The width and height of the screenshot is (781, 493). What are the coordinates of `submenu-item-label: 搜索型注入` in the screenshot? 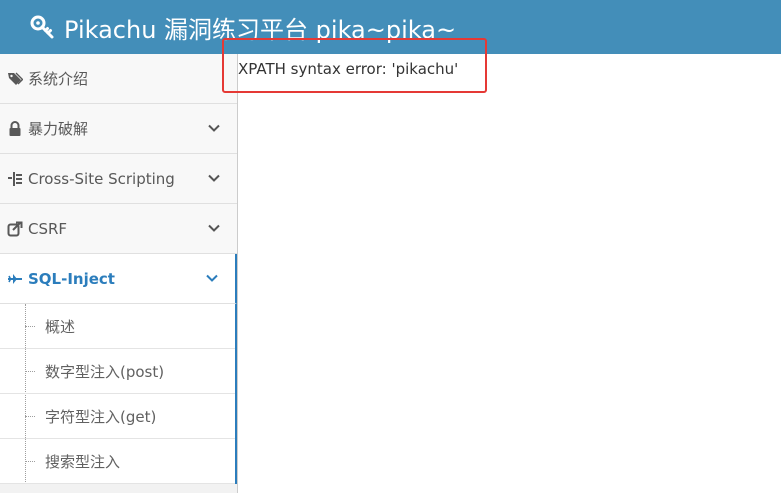 It's located at (83, 461).